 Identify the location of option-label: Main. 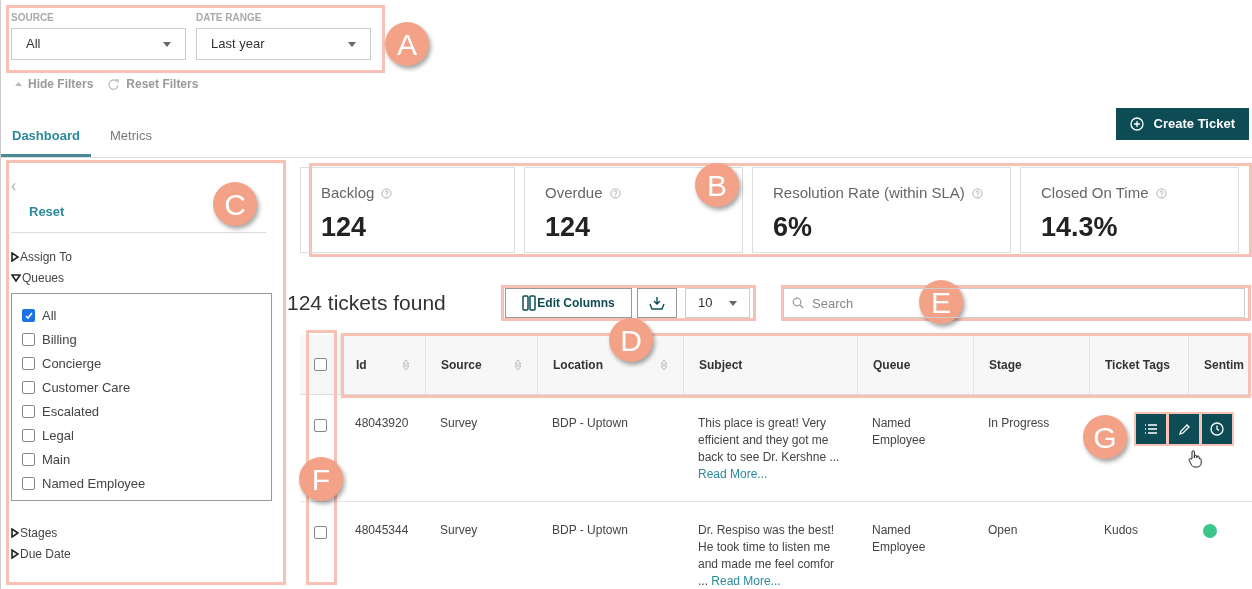
(56, 459).